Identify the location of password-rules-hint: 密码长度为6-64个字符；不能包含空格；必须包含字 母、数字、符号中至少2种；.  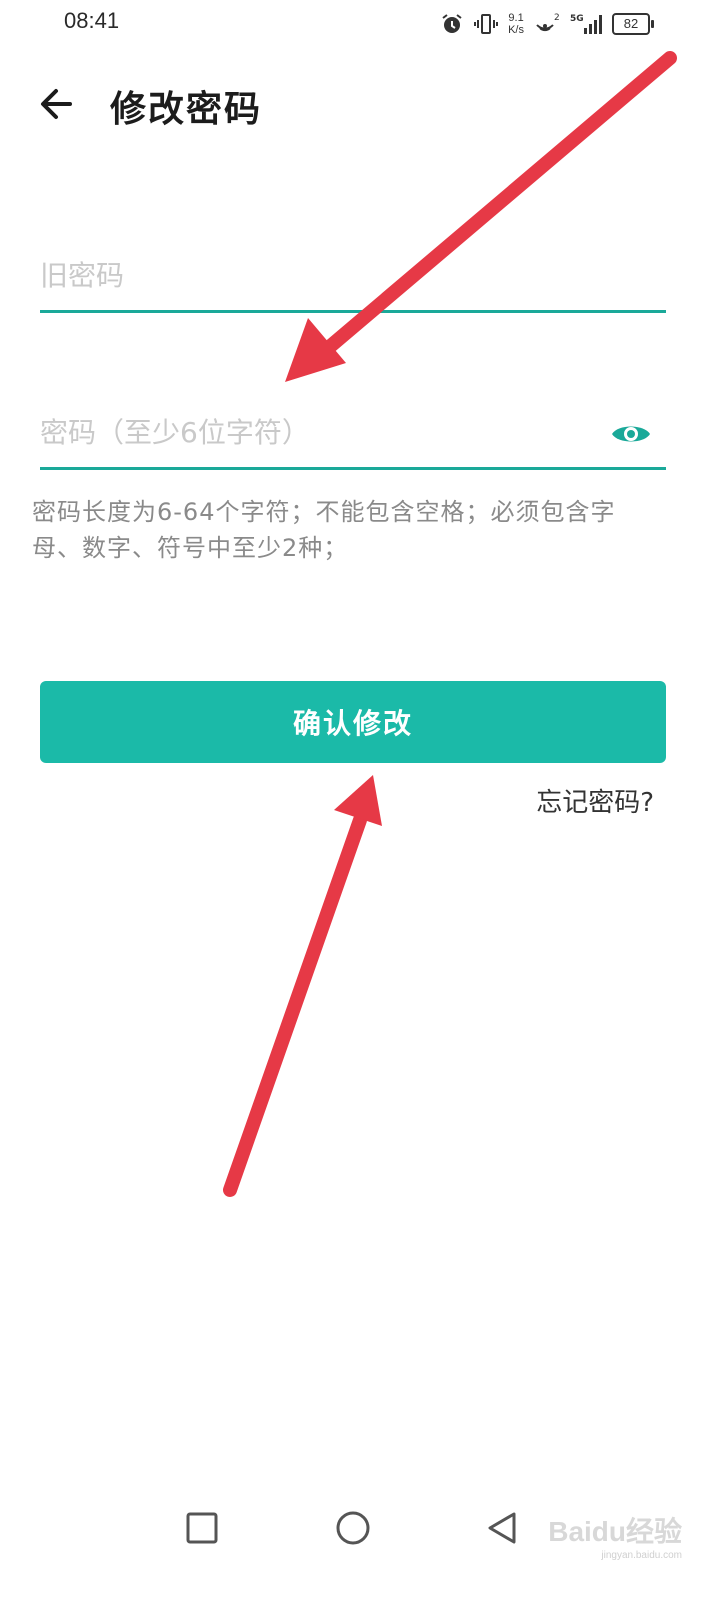
(357, 530).